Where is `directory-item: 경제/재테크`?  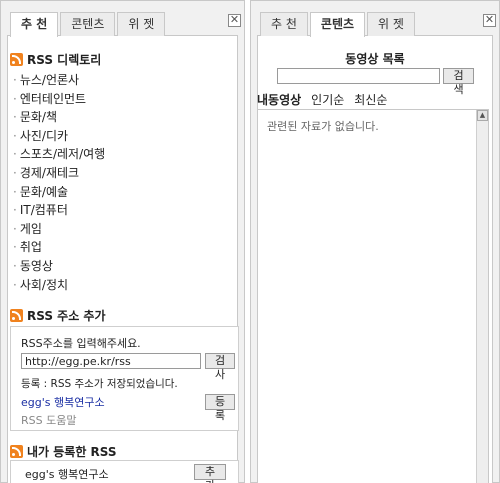
directory-item: 경제/재테크 is located at coordinates (59, 173).